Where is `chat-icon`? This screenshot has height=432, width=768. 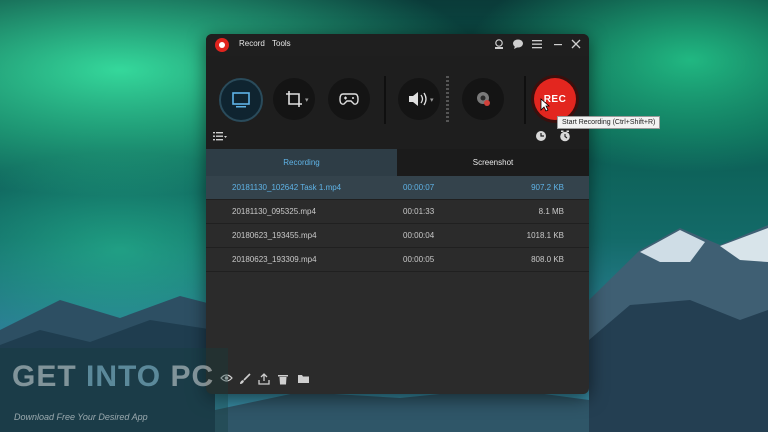
chat-icon is located at coordinates (518, 45).